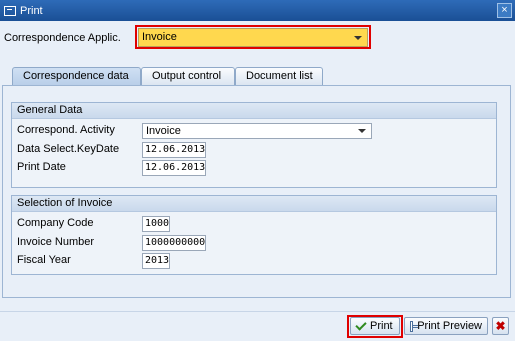  Describe the element at coordinates (41, 167) in the screenshot. I see `print-date-label: Print Date` at that location.